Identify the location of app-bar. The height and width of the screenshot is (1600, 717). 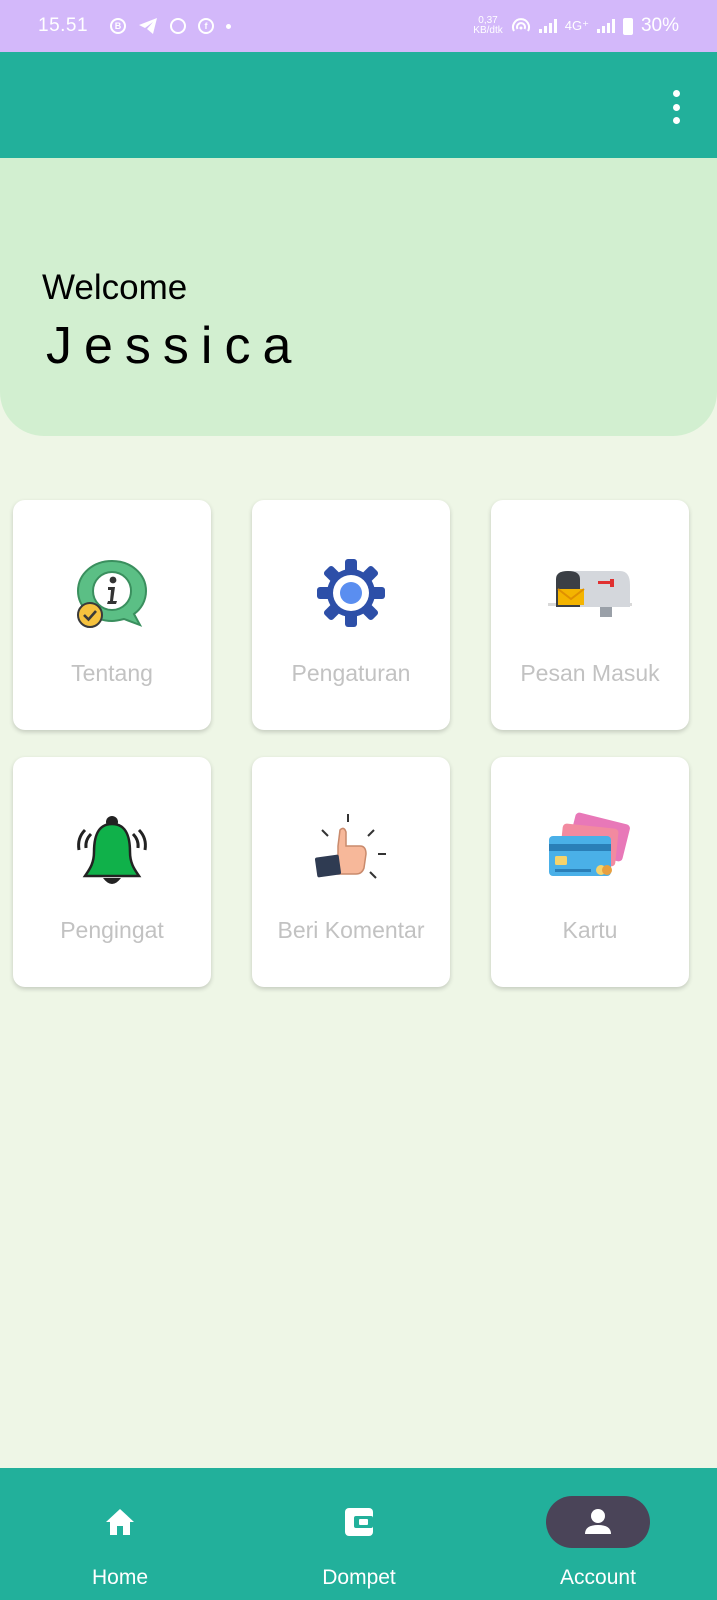
(358, 105).